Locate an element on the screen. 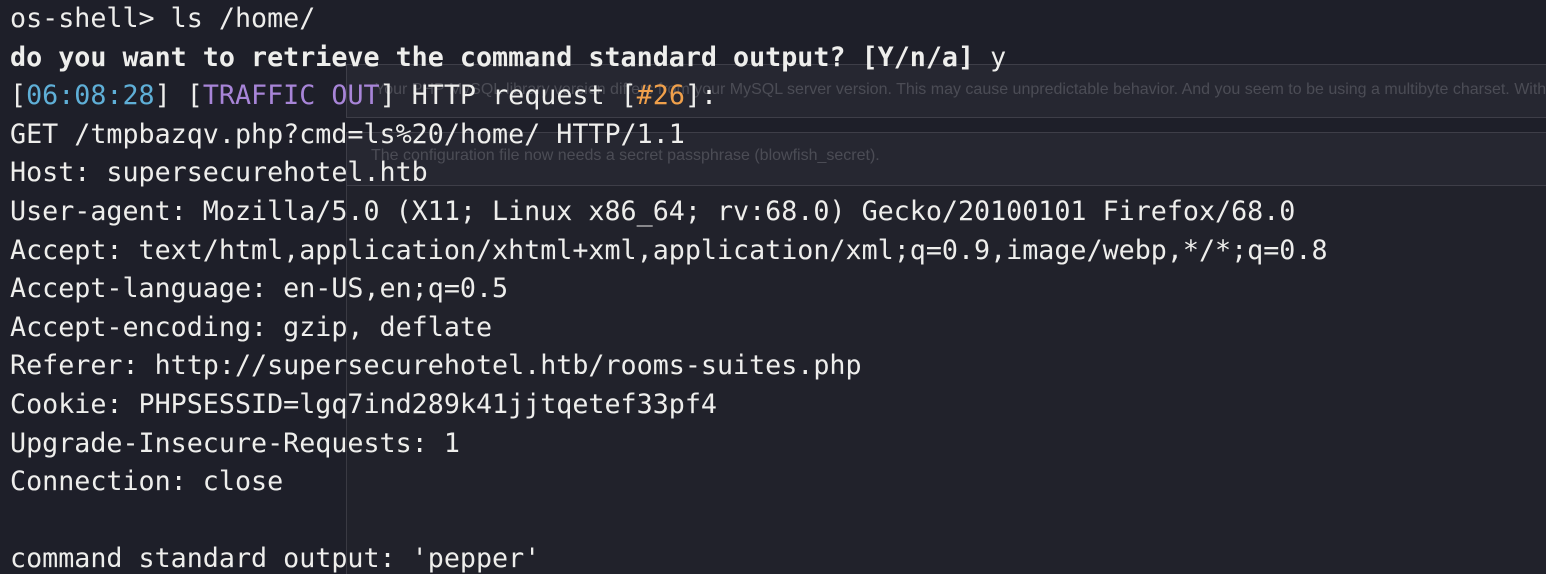 The image size is (1546, 574). header-connection: Connection: close is located at coordinates (147, 482).